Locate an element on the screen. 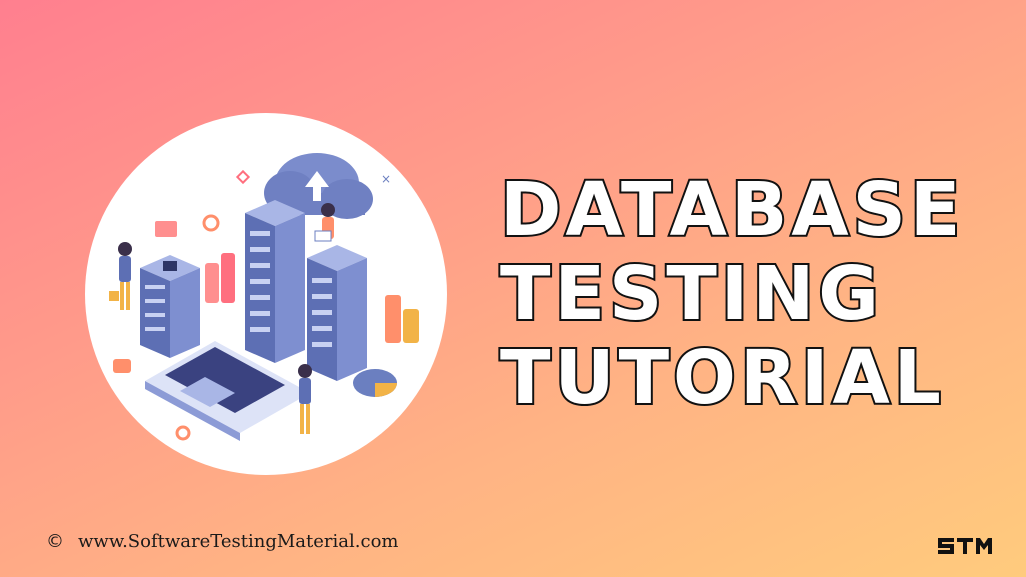 This screenshot has width=1026, height=577. title-line-3: TUTORIAL is located at coordinates (721, 378).